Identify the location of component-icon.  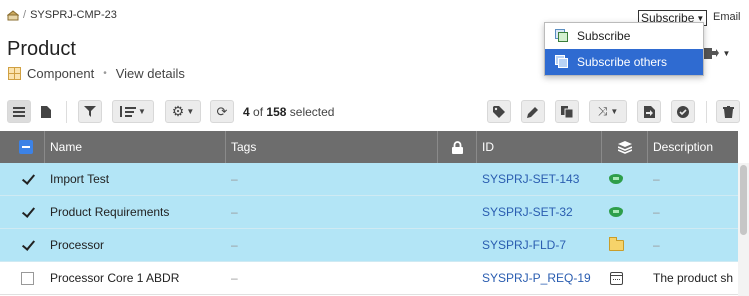
(14, 73).